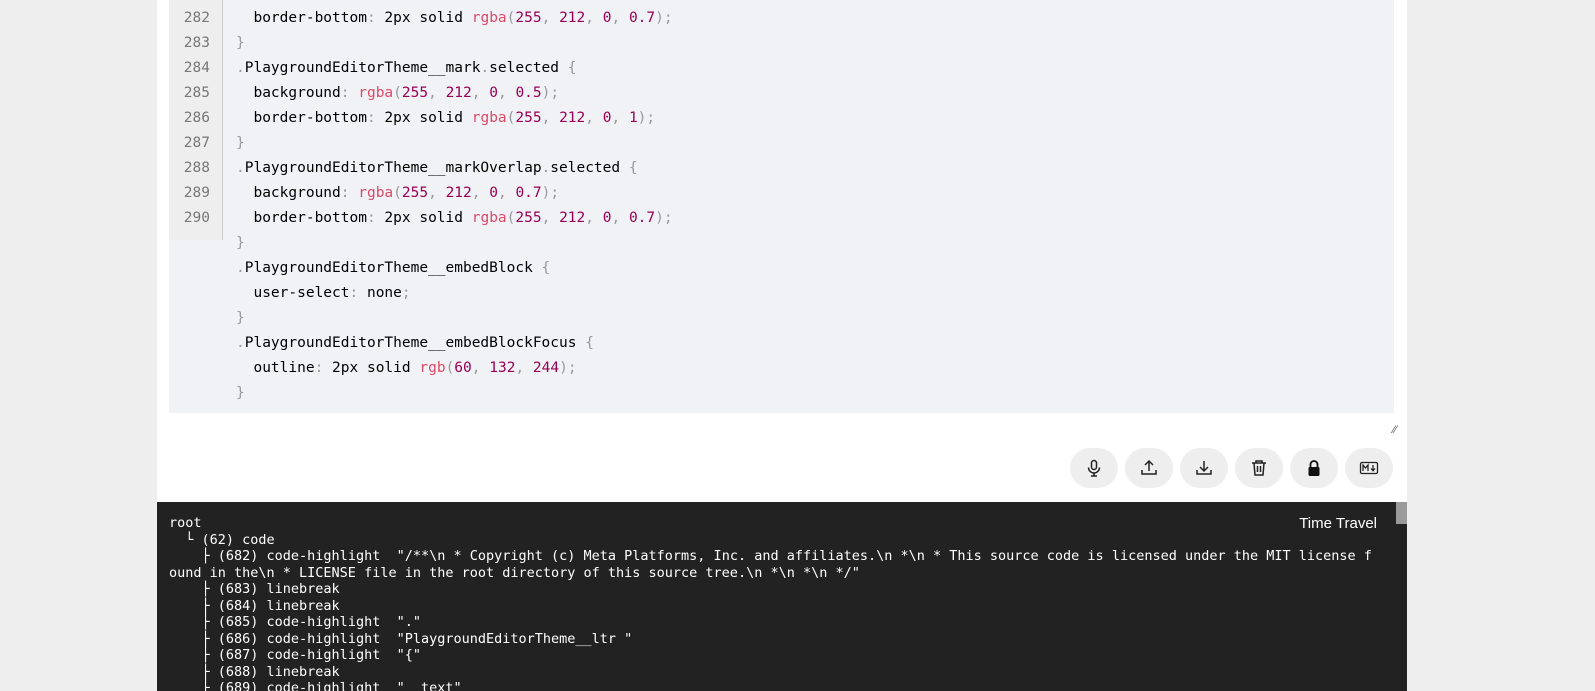 The image size is (1595, 691). Describe the element at coordinates (1094, 468) in the screenshot. I see `speech-to-text-button` at that location.